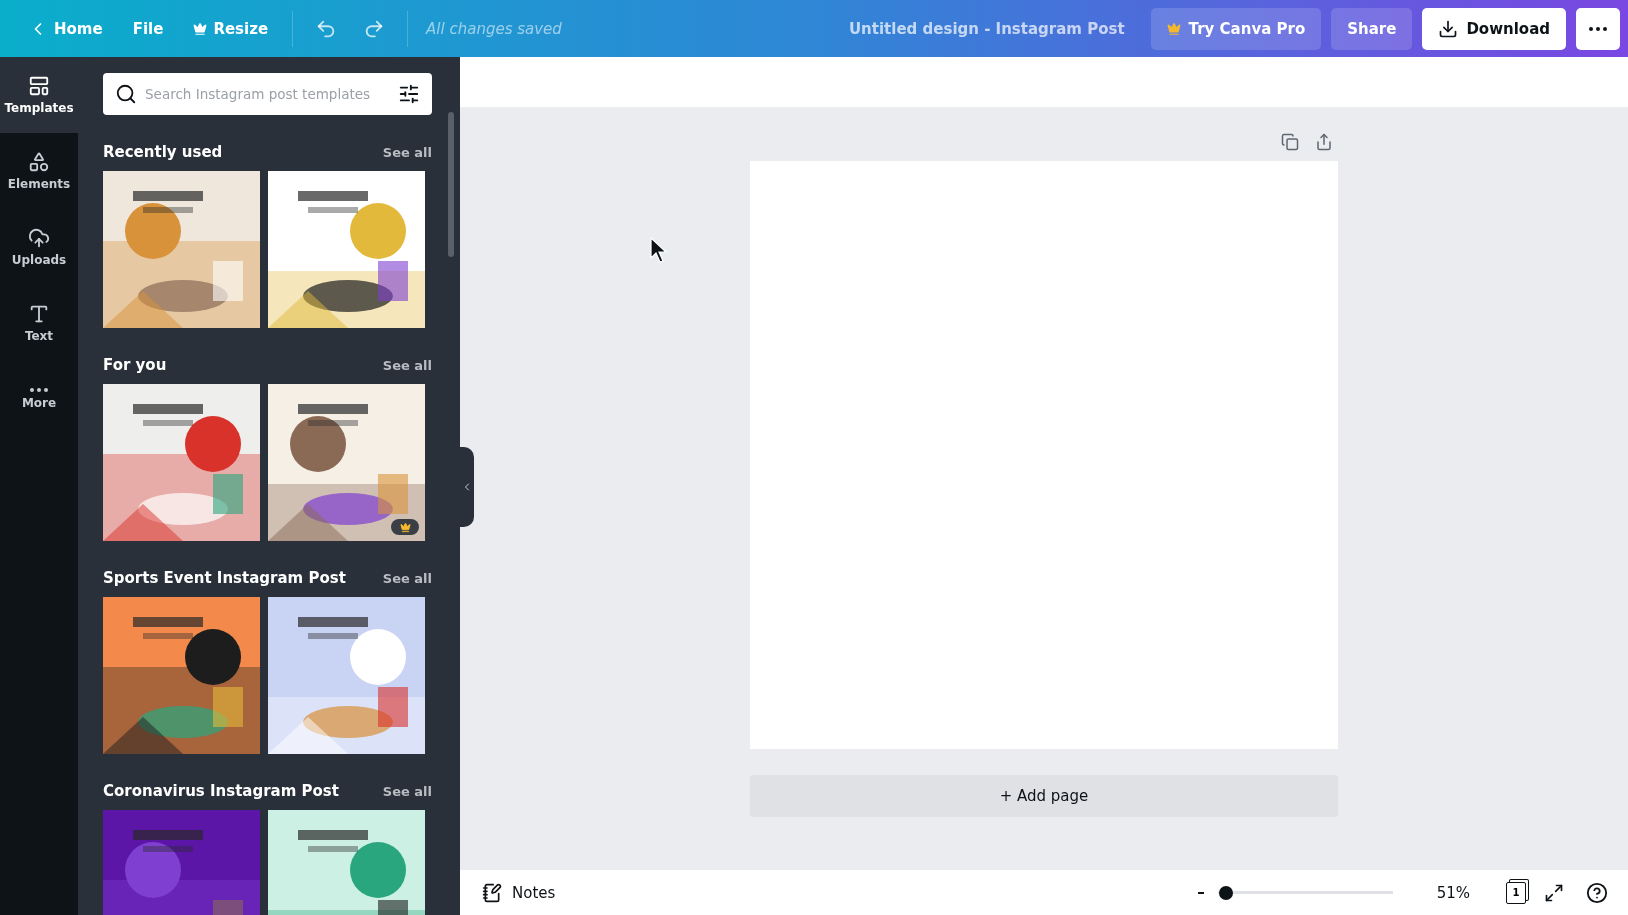 The height and width of the screenshot is (915, 1628). I want to click on sidebar-tab: Templates, so click(39, 95).